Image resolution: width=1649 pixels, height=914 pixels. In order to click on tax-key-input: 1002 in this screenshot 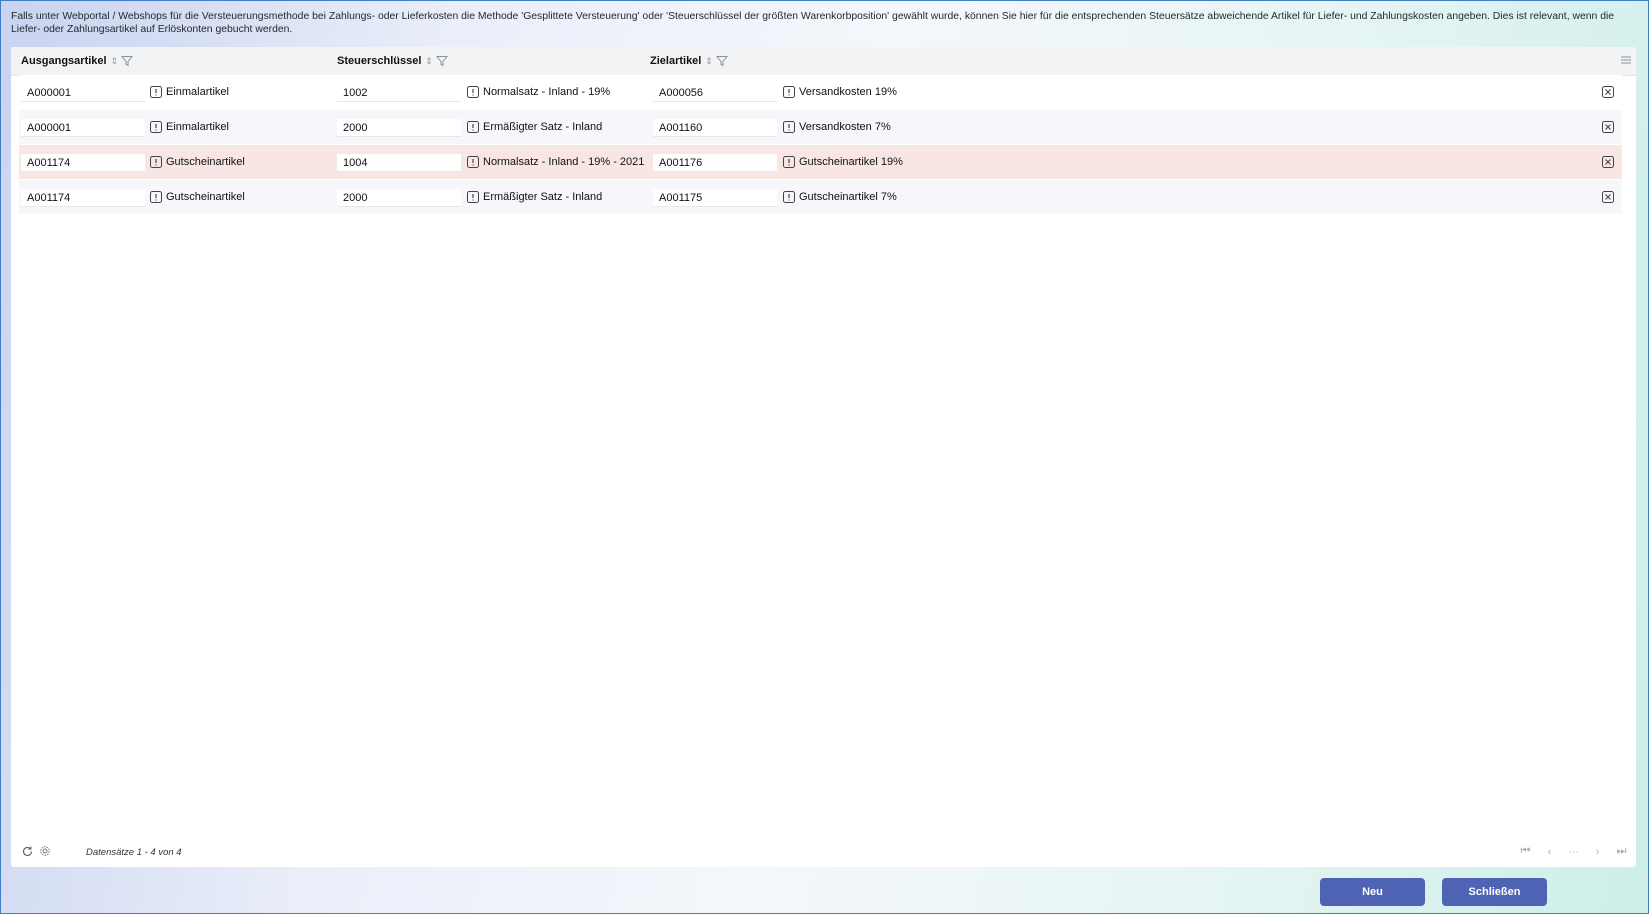, I will do `click(399, 93)`.